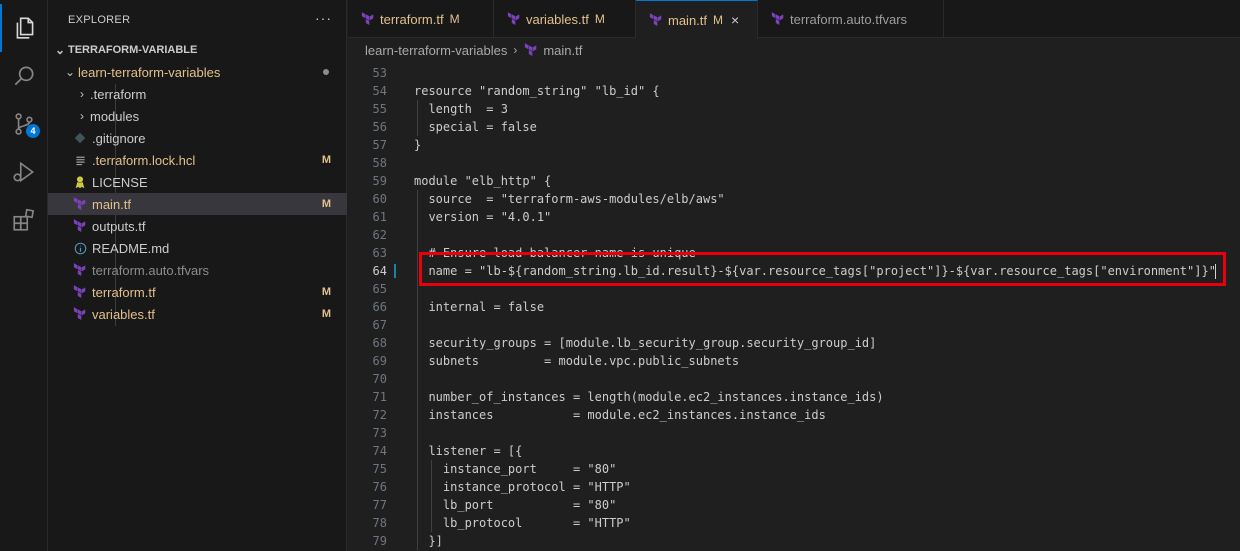  What do you see at coordinates (197, 292) in the screenshot?
I see `file-tree-item: terraform.tf M` at bounding box center [197, 292].